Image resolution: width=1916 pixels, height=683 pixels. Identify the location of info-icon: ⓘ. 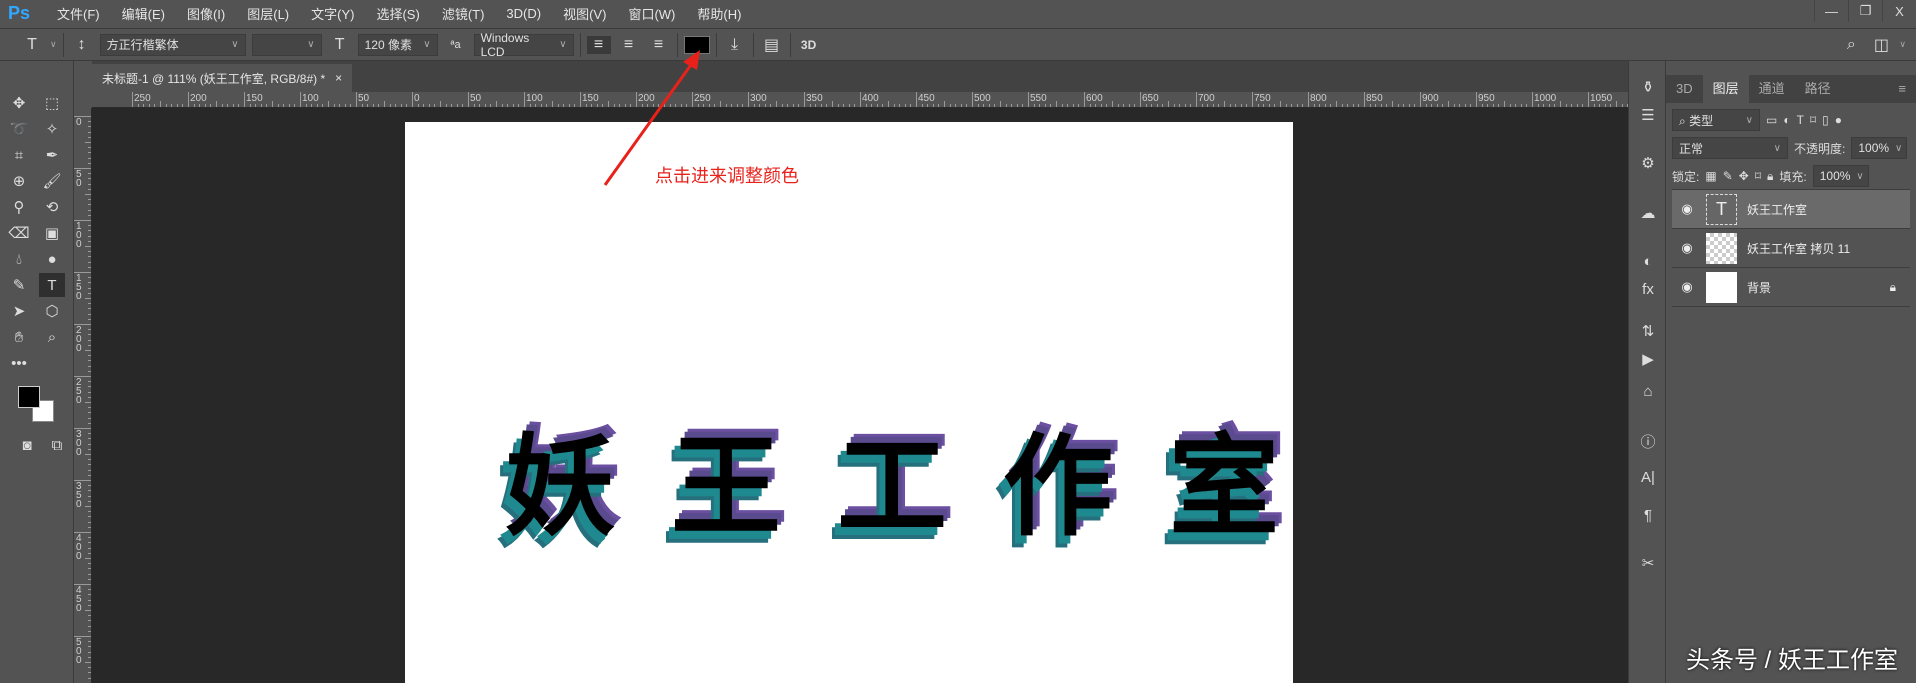
(1648, 441).